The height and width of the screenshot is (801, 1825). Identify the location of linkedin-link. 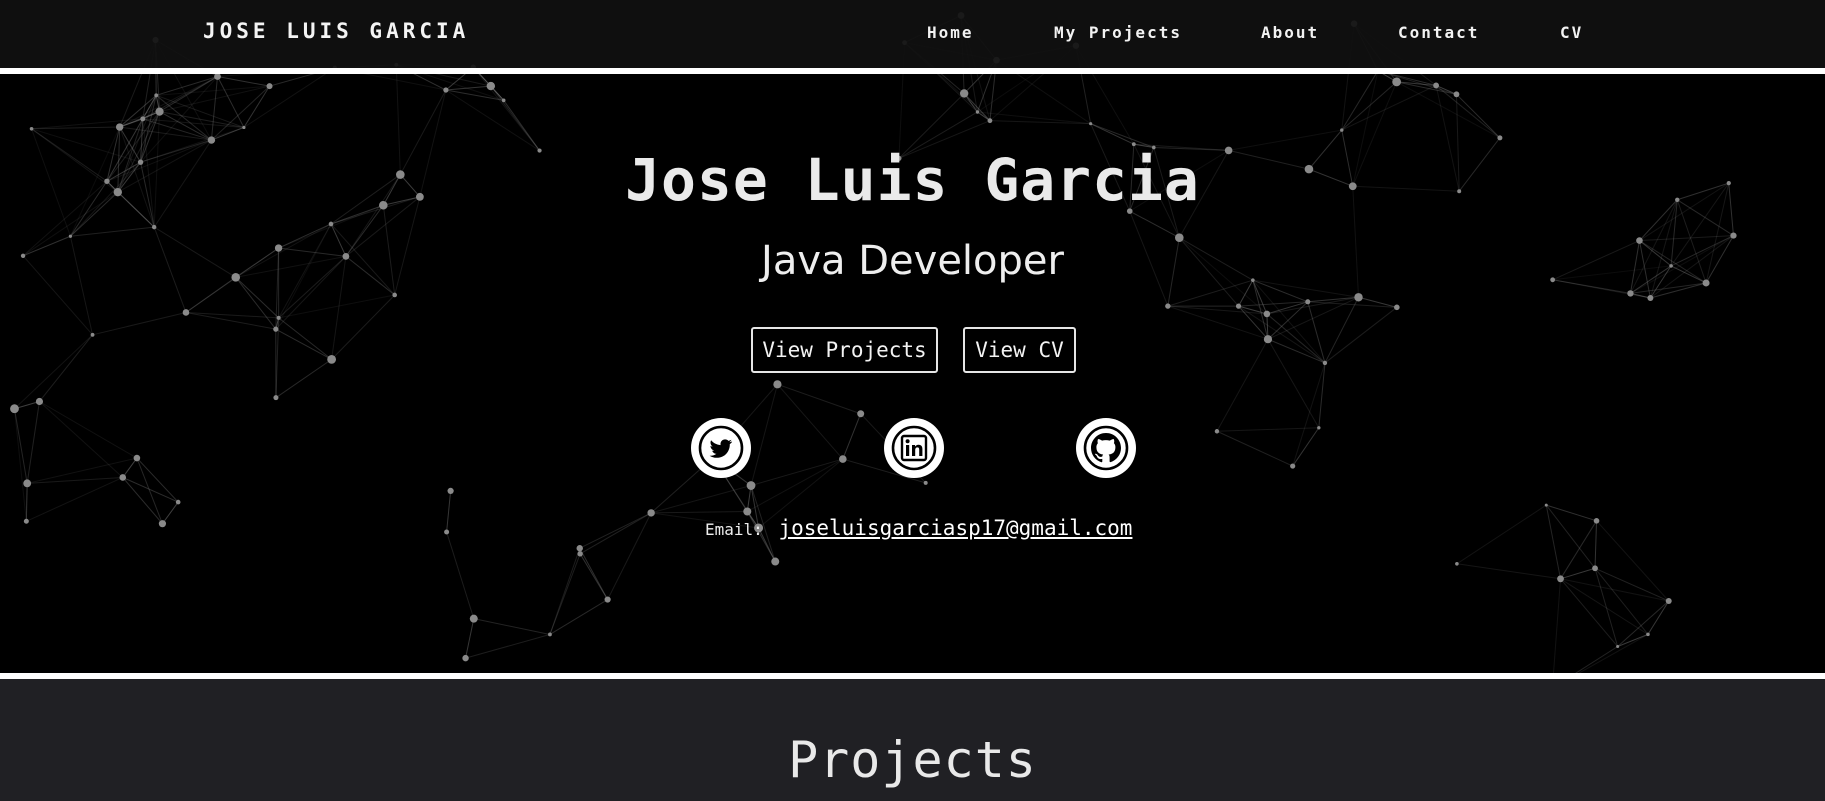
(914, 448).